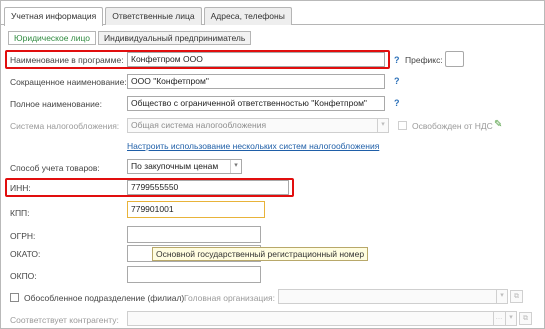 Image resolution: width=545 pixels, height=329 pixels. Describe the element at coordinates (452, 126) in the screenshot. I see `vat-exempt-label: Освобожден от НДС` at that location.